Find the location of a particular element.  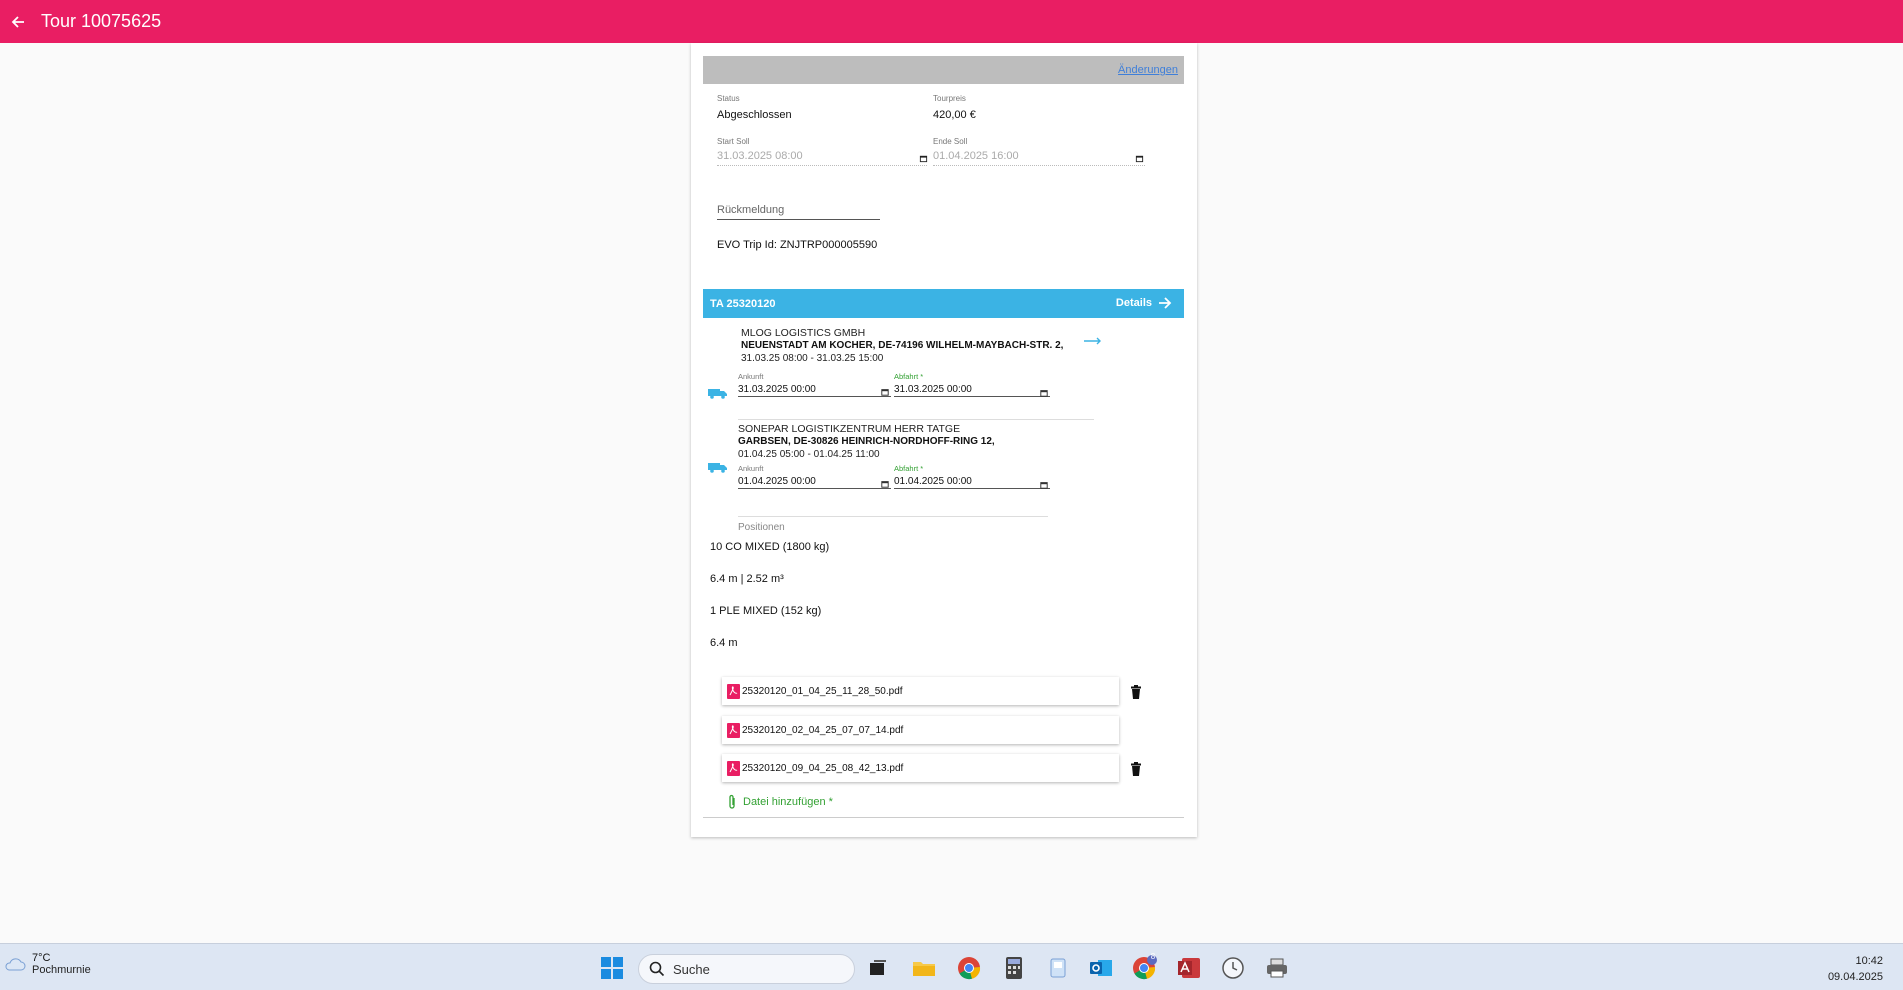

position-line: 1 PLE MIXED (152 kg) is located at coordinates (766, 611).